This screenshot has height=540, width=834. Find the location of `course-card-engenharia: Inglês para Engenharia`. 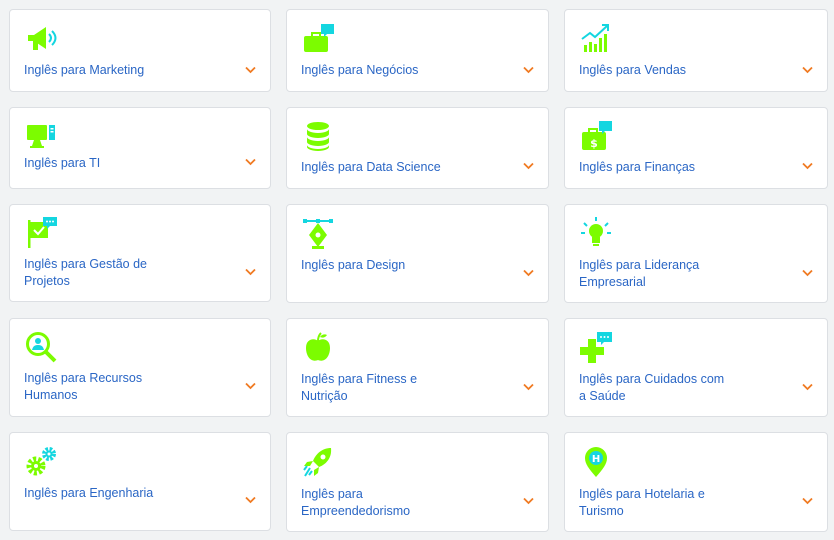

course-card-engenharia: Inglês para Engenharia is located at coordinates (140, 481).